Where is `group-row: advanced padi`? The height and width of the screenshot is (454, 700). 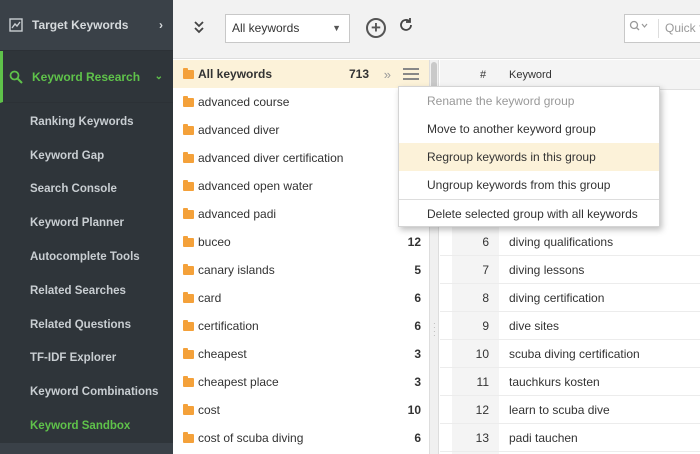
group-row: advanced padi is located at coordinates (301, 214).